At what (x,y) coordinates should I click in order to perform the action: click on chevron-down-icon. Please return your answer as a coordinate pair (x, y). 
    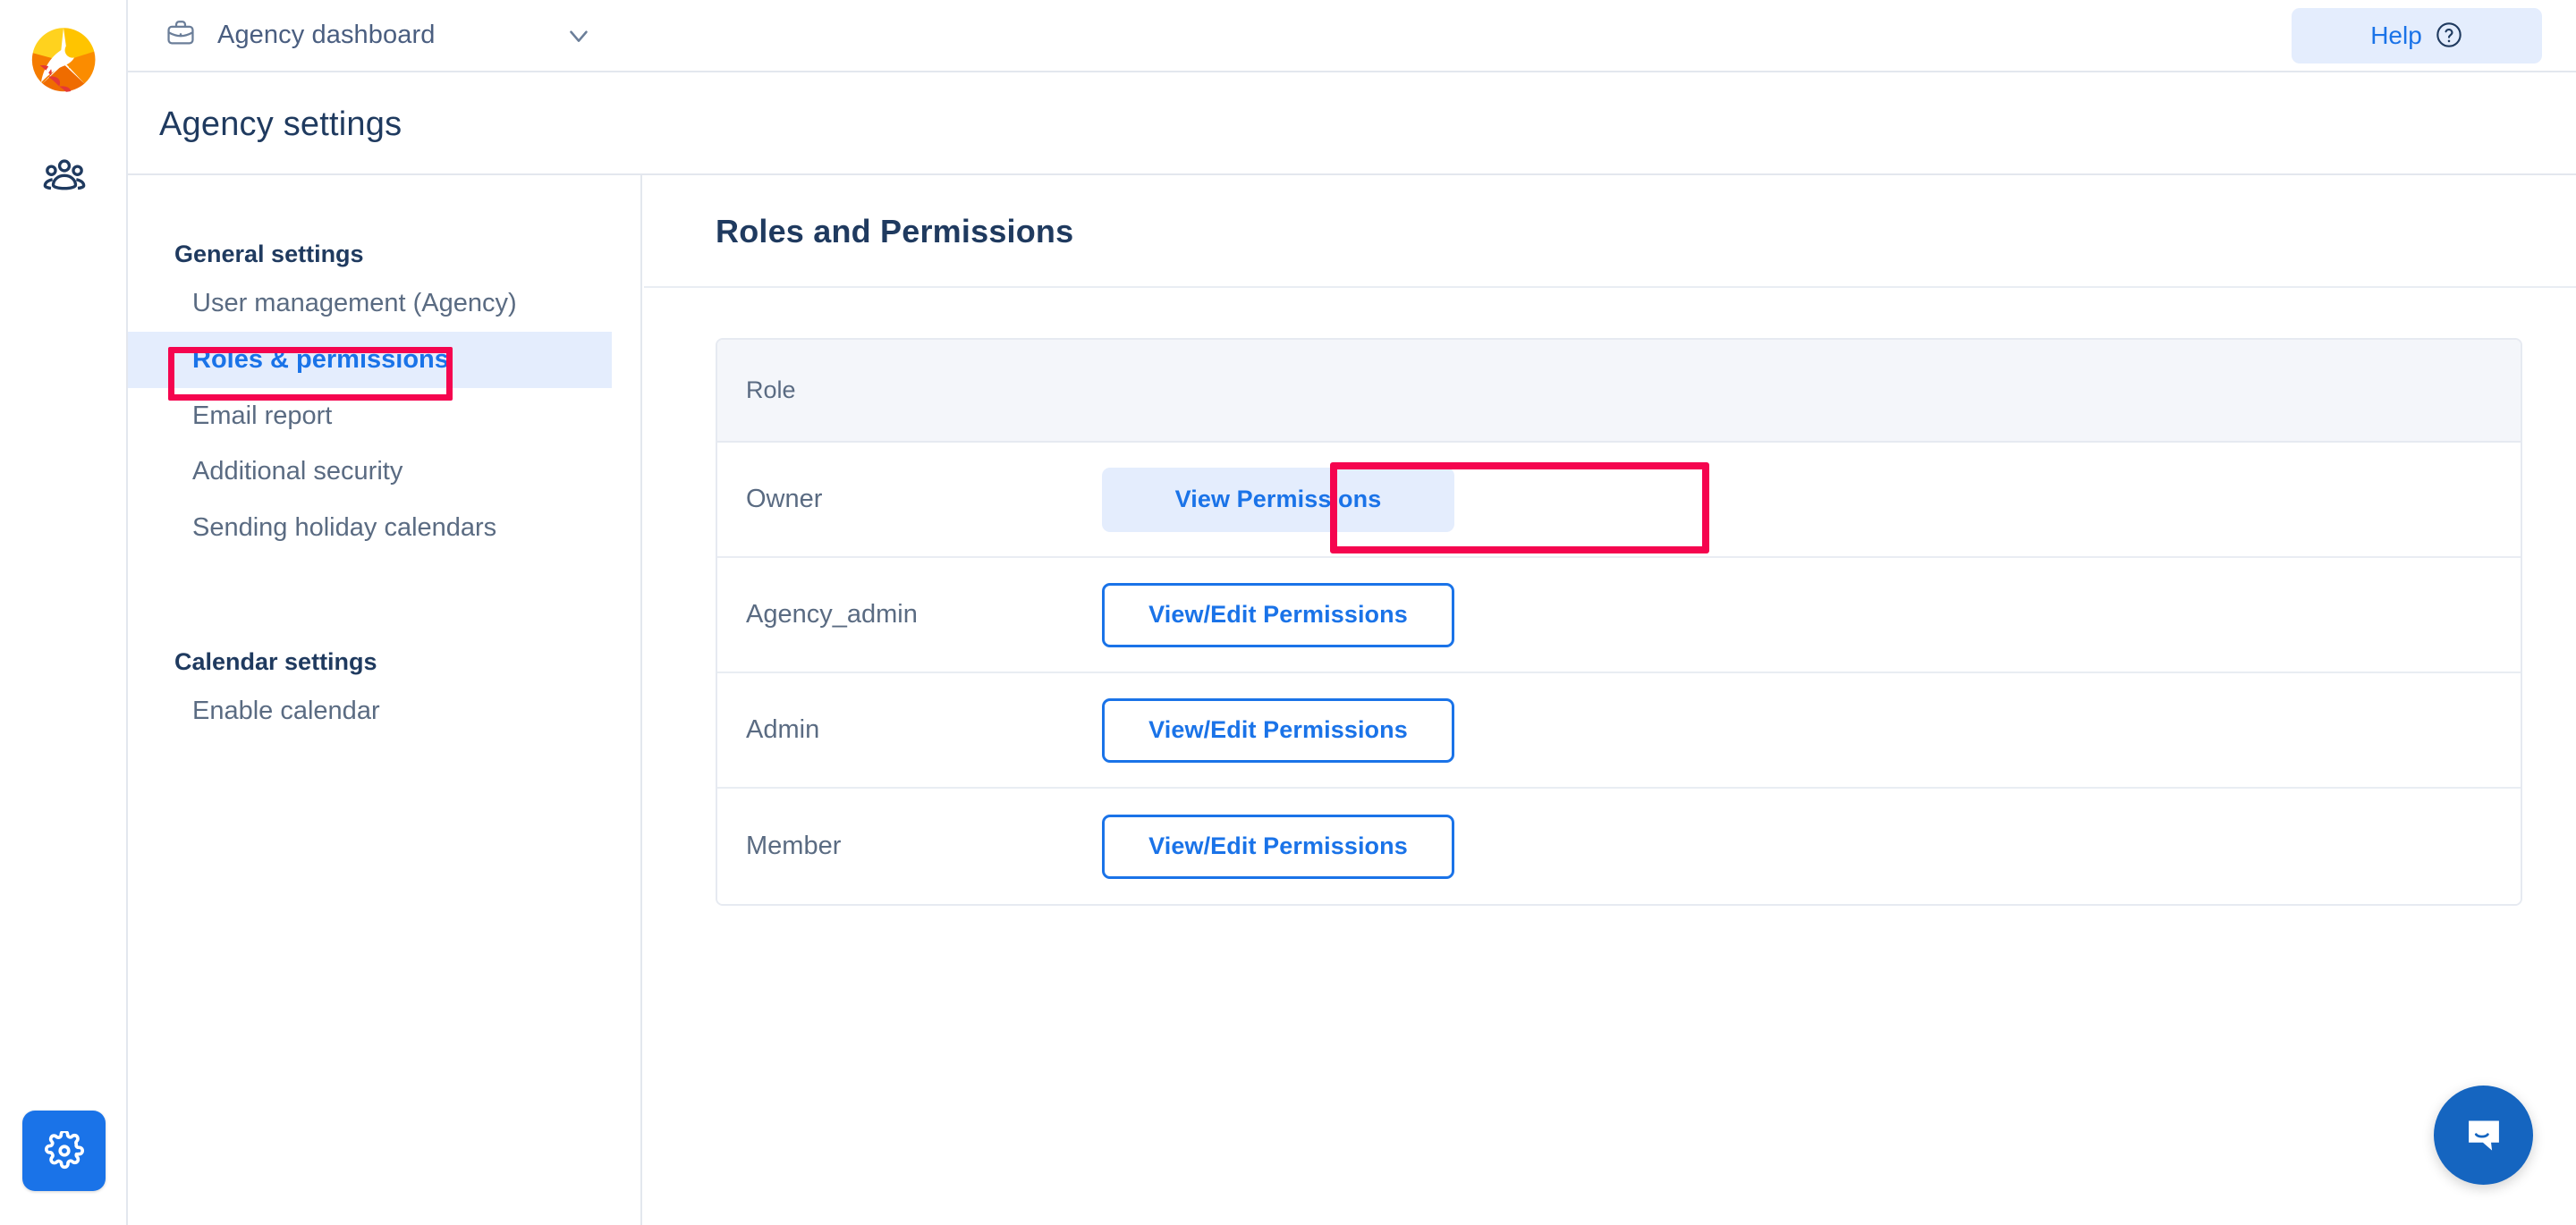
    Looking at the image, I should click on (579, 36).